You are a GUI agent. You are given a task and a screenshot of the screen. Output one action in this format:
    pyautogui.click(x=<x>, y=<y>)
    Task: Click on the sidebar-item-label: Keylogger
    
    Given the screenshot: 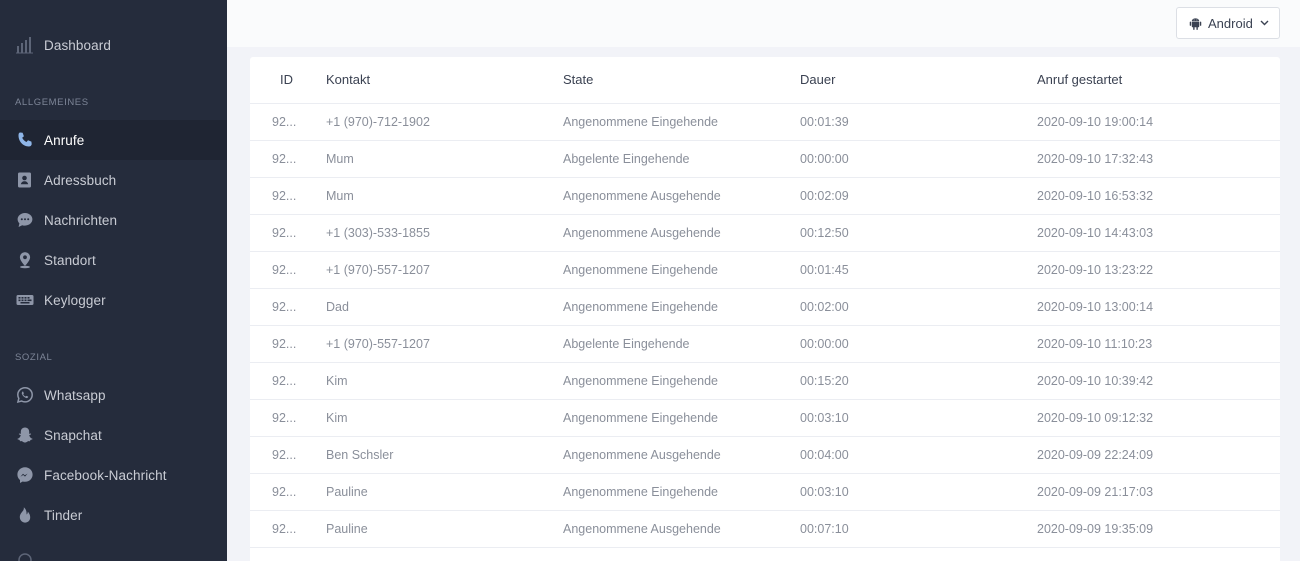 What is the action you would take?
    pyautogui.click(x=75, y=300)
    